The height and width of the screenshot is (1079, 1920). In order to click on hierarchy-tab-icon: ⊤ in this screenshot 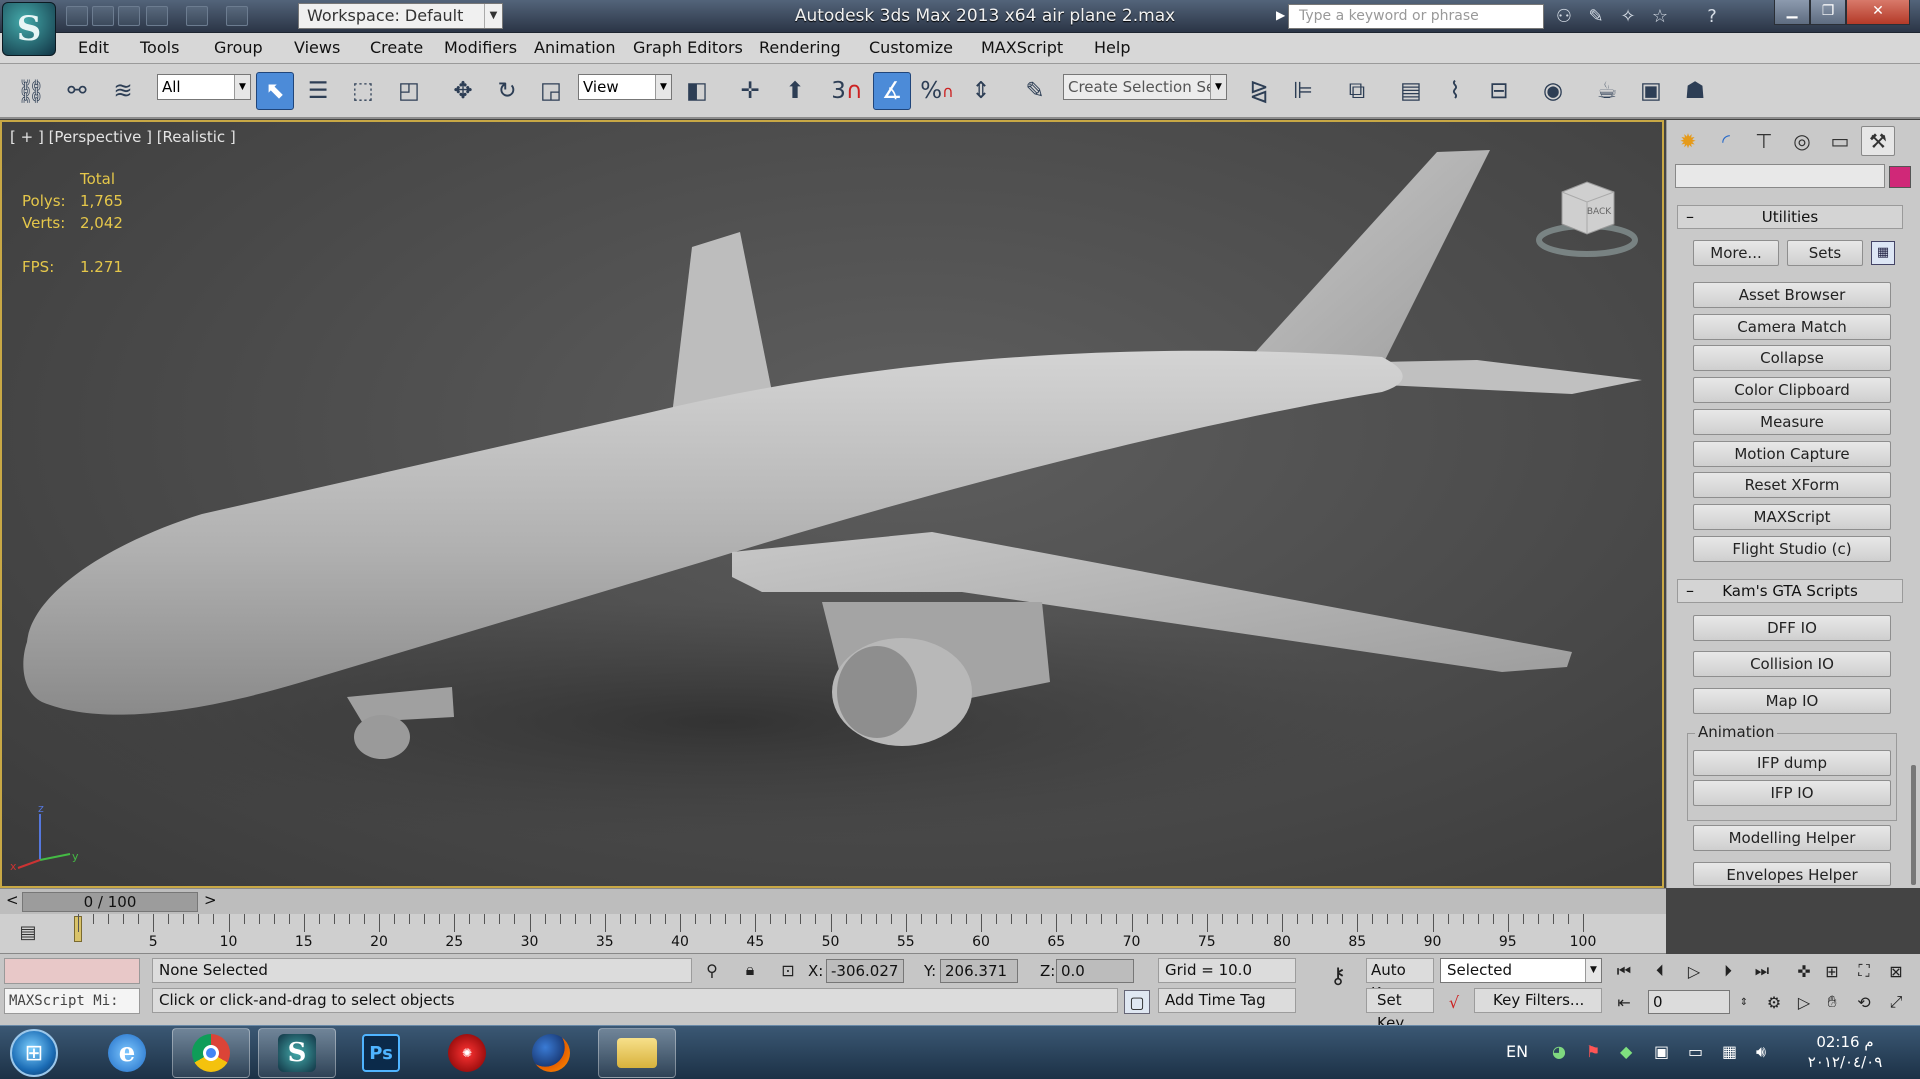, I will do `click(1764, 141)`.